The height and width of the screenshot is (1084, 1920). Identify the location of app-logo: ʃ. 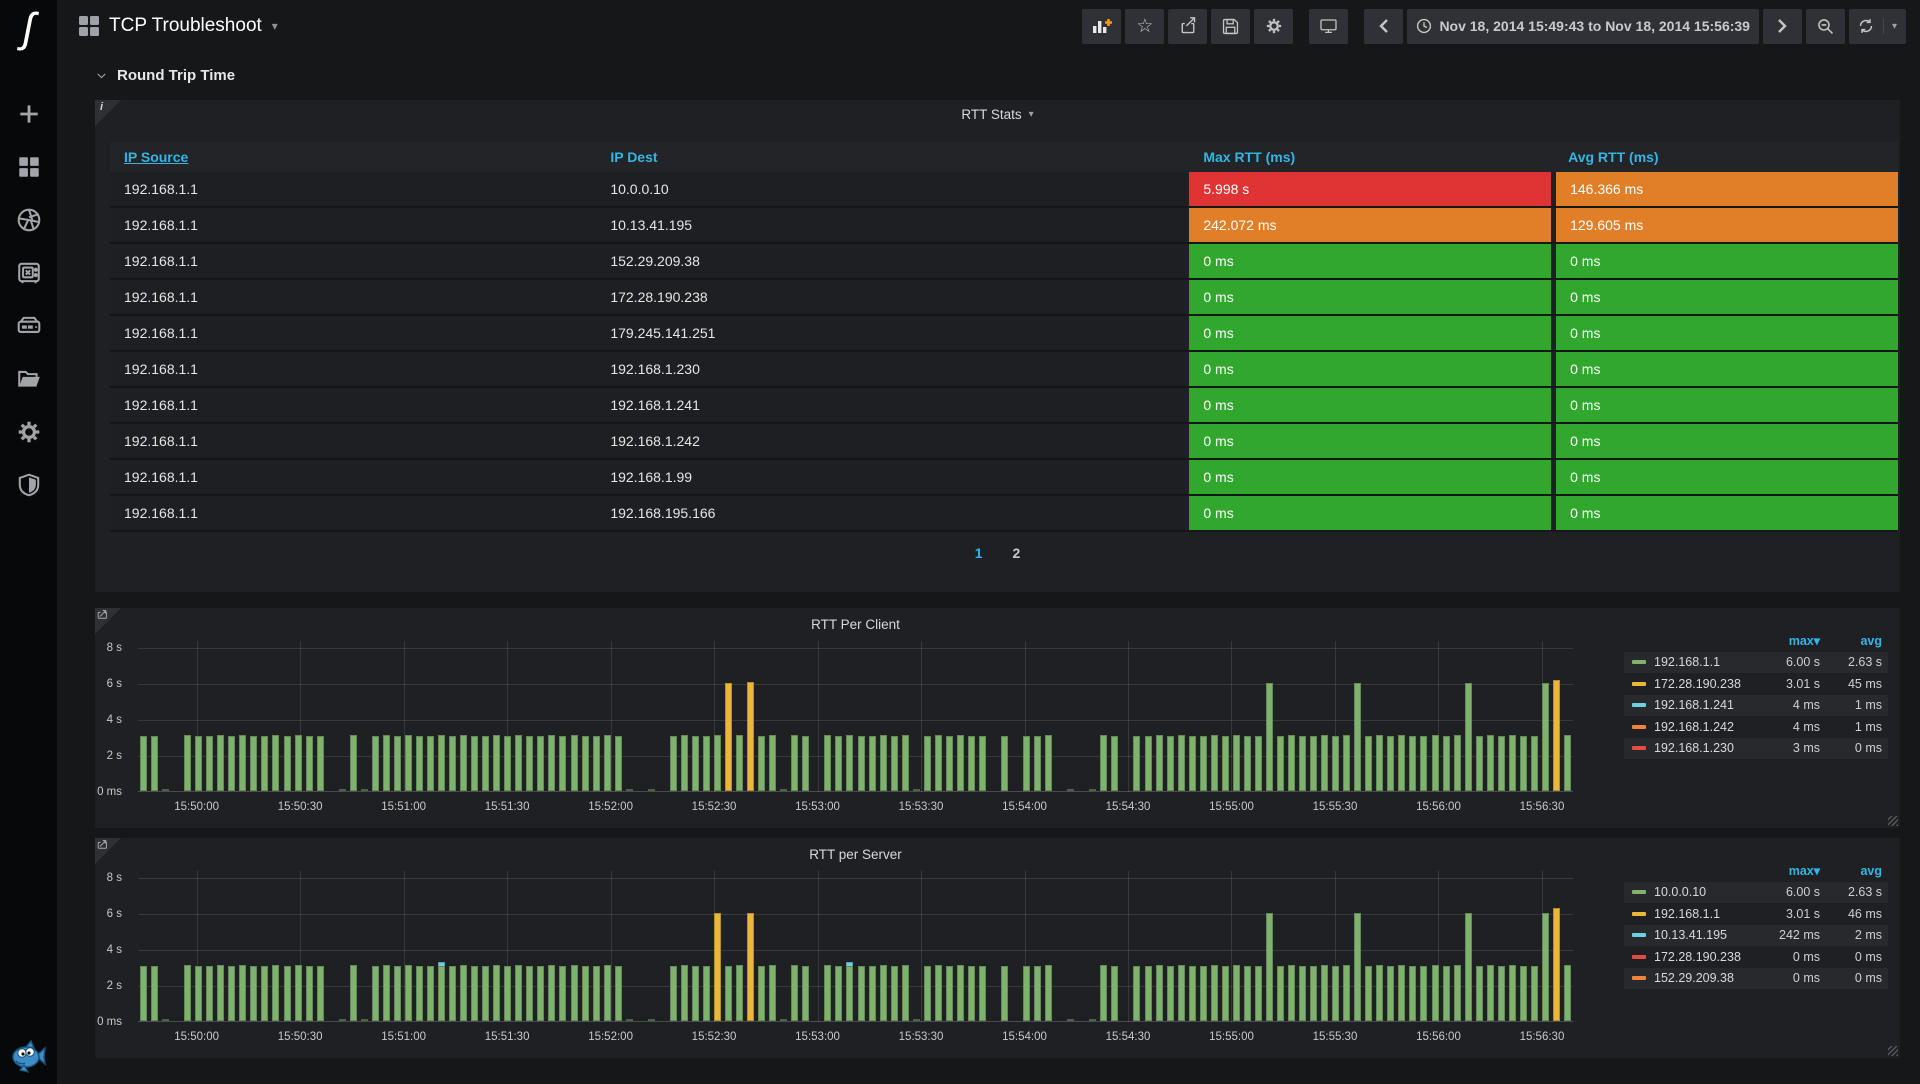
(28, 28).